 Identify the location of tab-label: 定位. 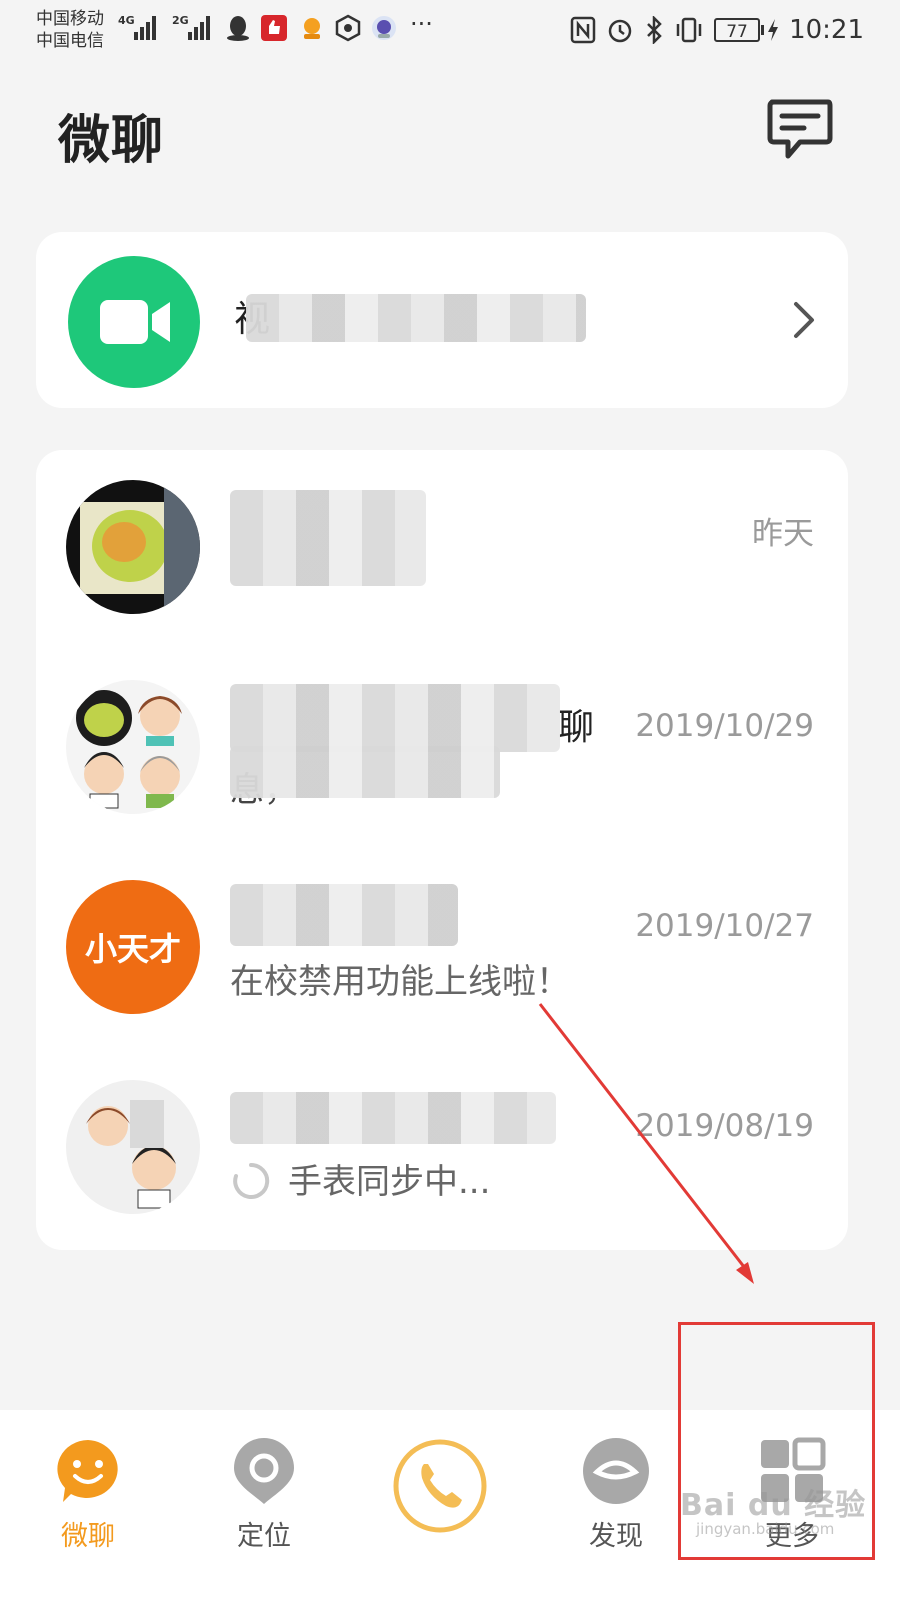
(264, 1536).